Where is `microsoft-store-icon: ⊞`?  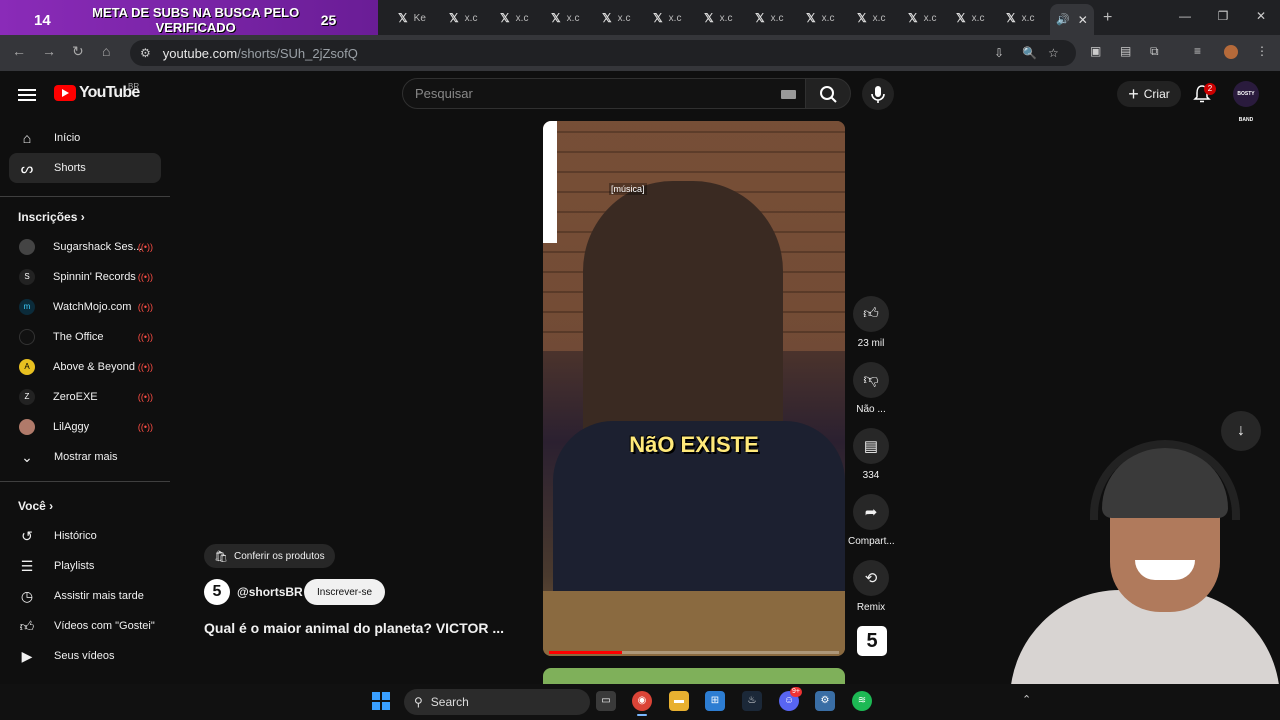
microsoft-store-icon: ⊞ is located at coordinates (715, 701).